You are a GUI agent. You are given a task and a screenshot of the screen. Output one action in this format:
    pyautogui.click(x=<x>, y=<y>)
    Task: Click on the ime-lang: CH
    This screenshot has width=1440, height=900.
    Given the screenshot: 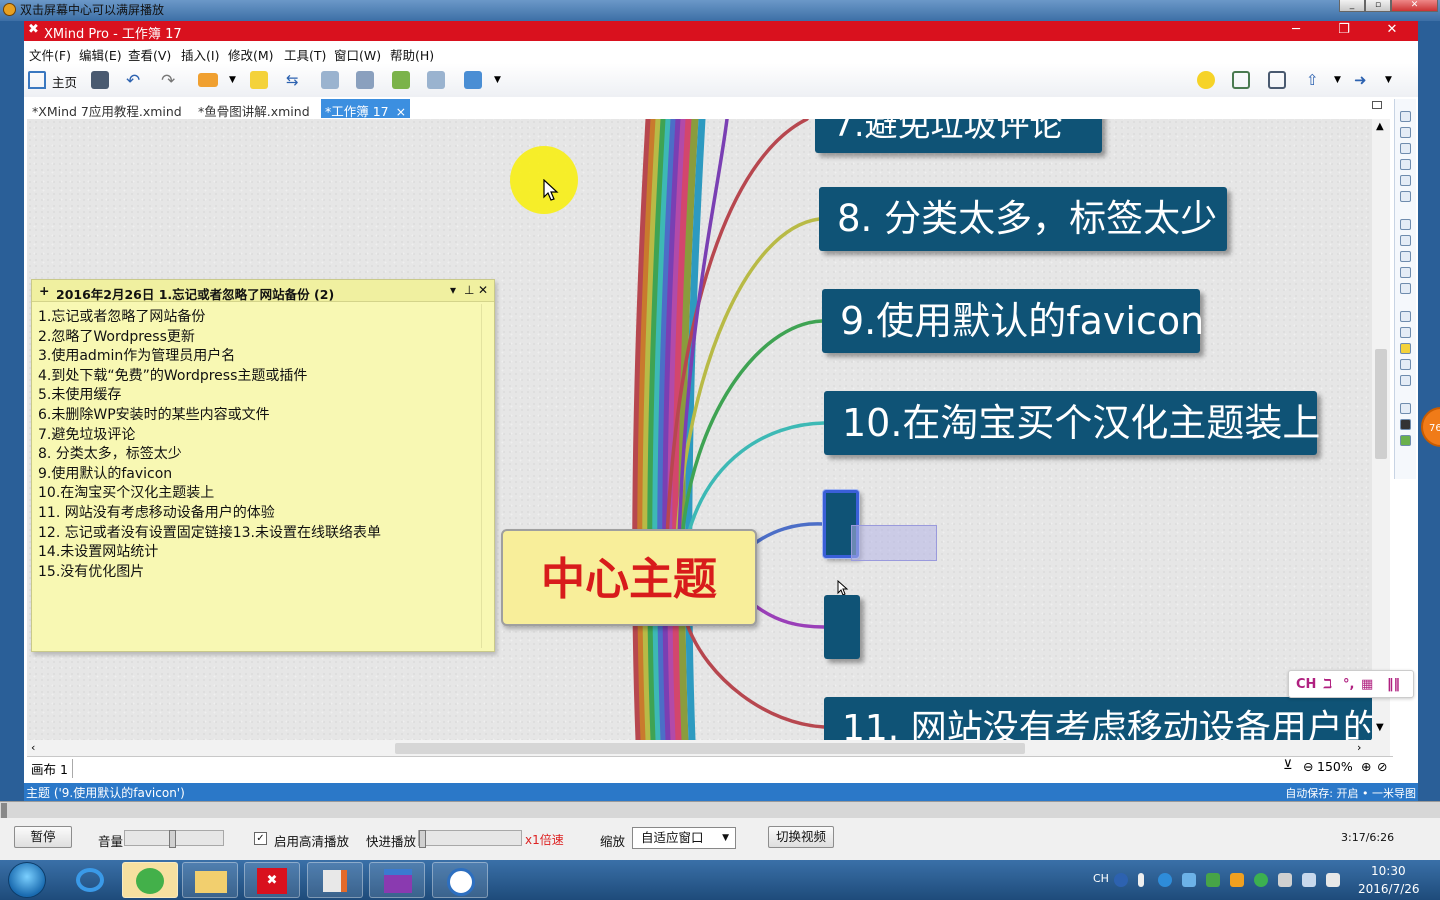 What is the action you would take?
    pyautogui.click(x=1306, y=684)
    